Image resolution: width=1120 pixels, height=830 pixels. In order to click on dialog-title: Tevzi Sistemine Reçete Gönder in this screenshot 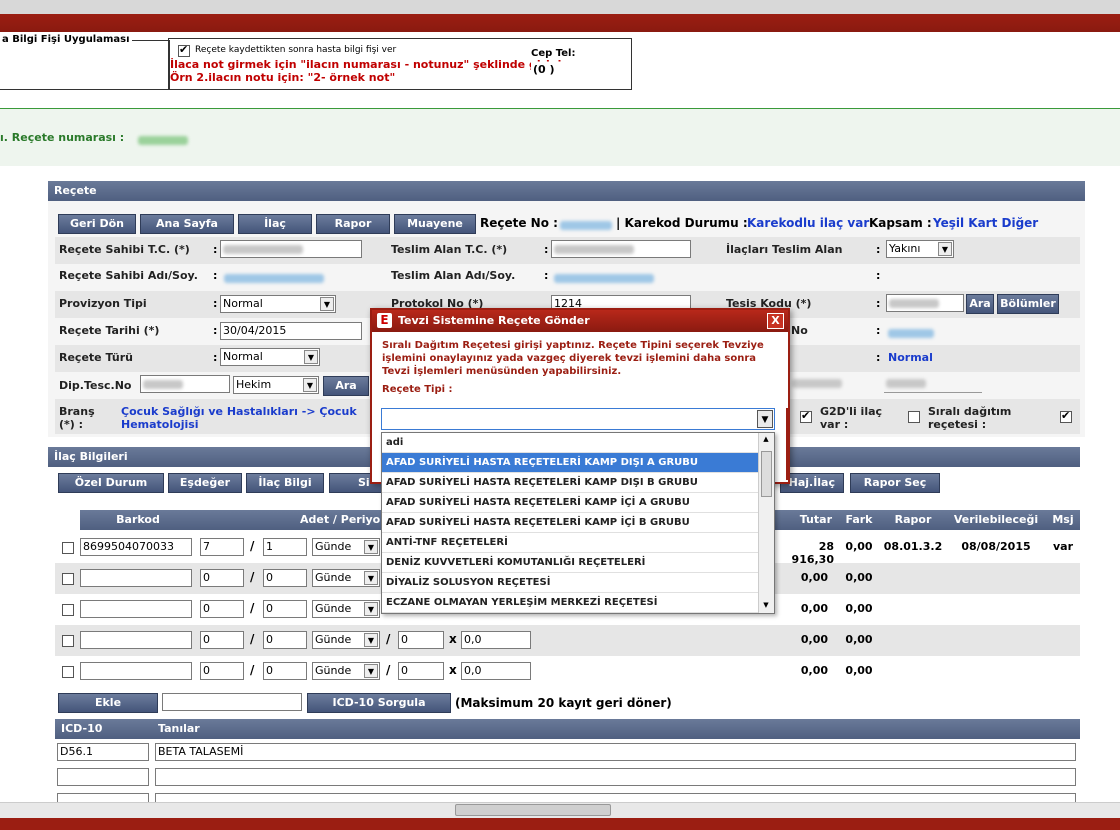, I will do `click(494, 320)`.